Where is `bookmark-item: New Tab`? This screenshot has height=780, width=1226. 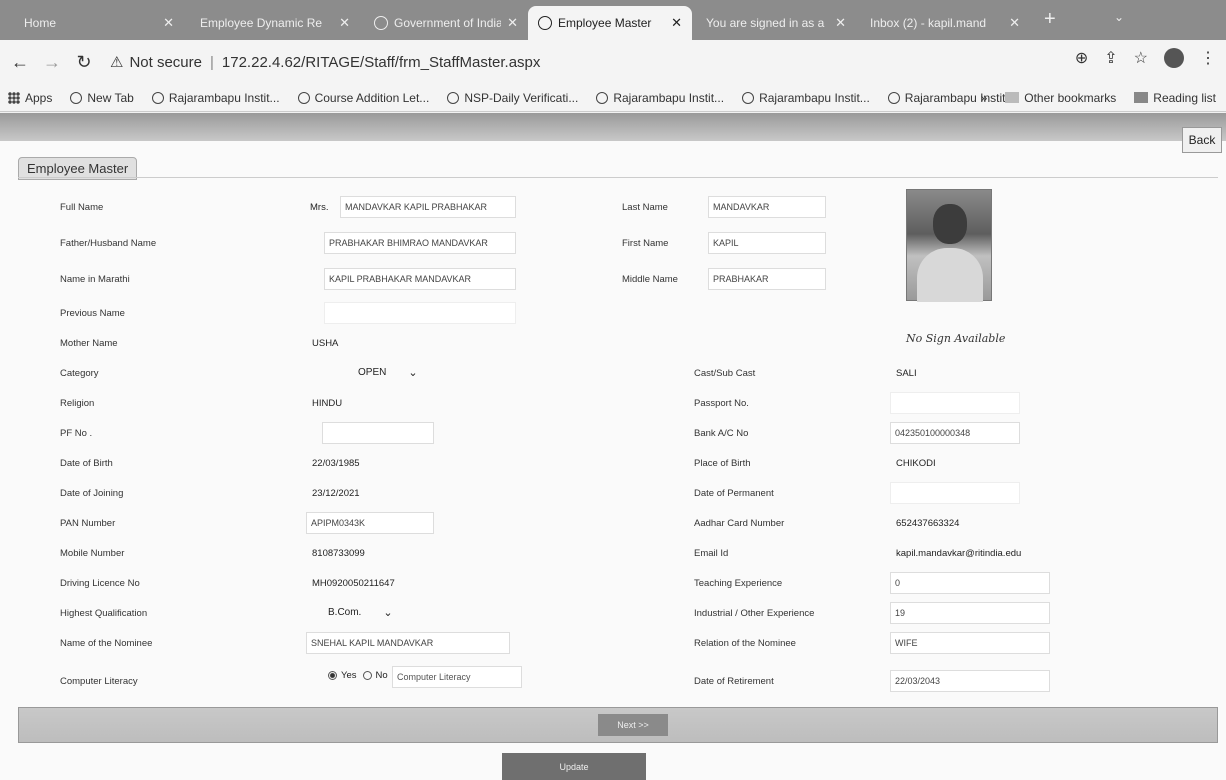 bookmark-item: New Tab is located at coordinates (102, 97).